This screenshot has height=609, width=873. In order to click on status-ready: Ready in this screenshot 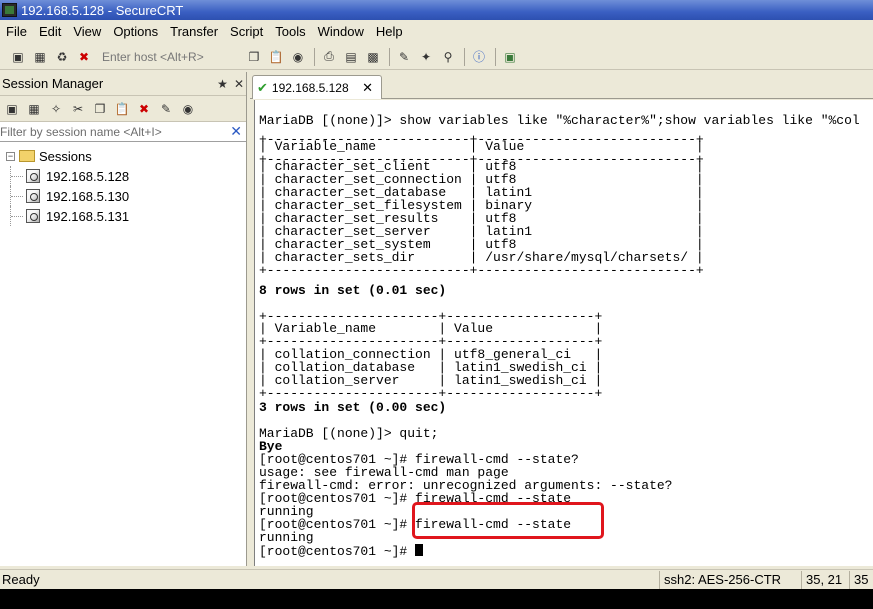, I will do `click(21, 579)`.